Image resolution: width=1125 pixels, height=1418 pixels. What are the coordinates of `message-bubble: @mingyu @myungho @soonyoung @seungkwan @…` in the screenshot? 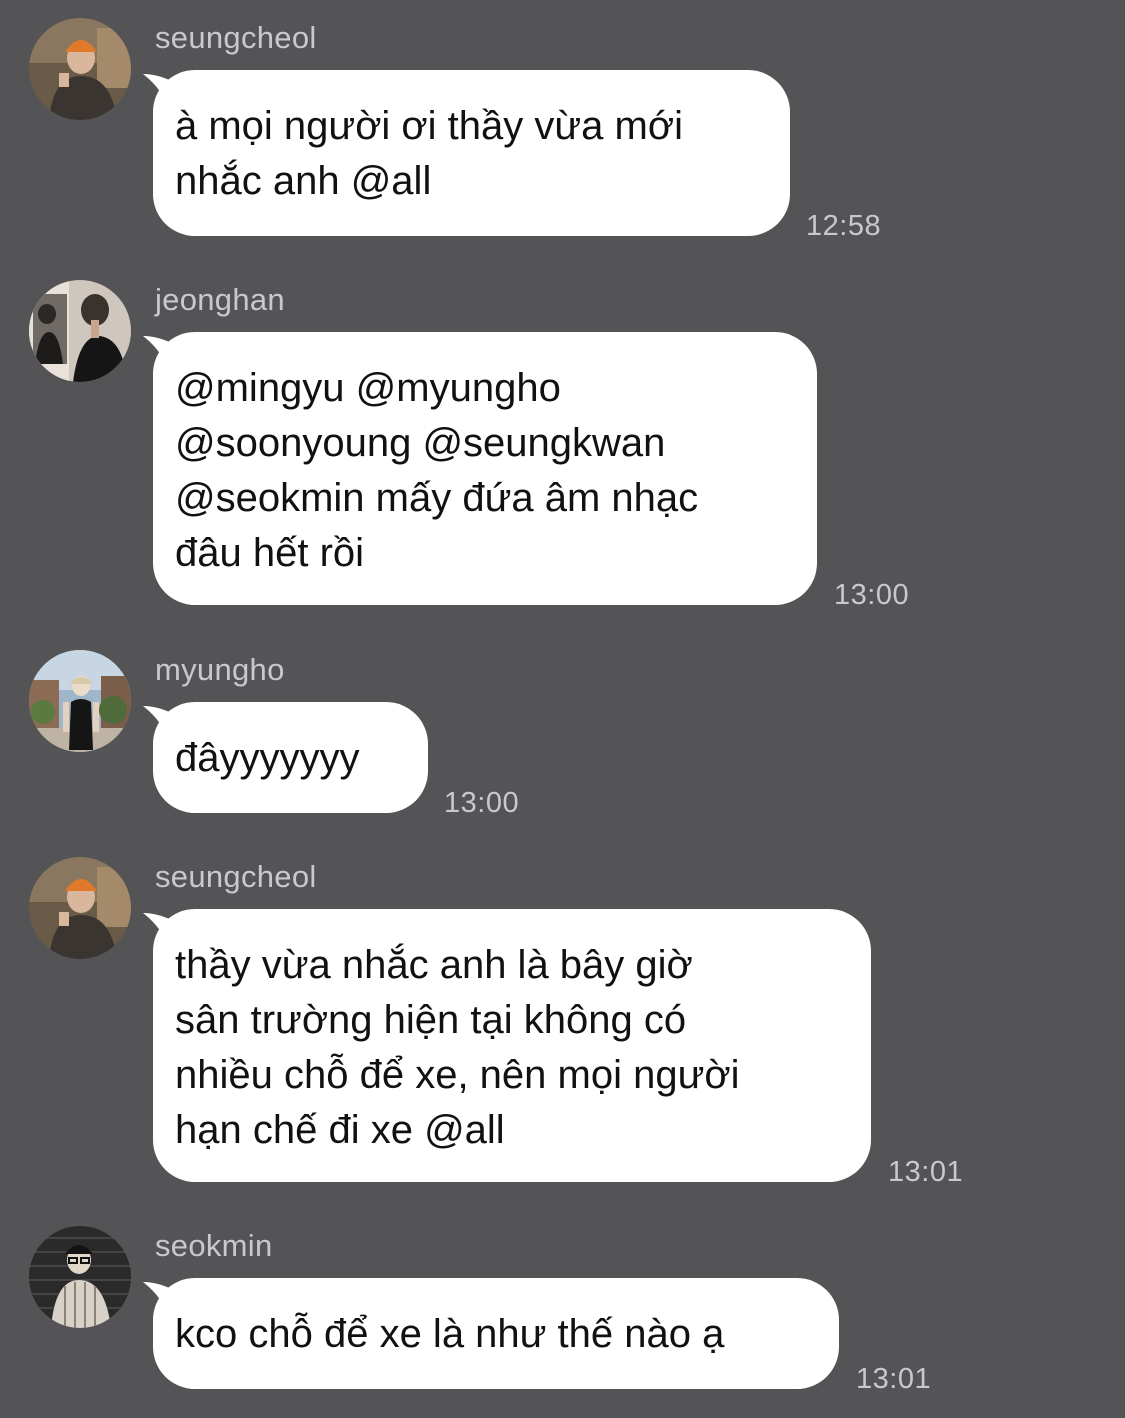 It's located at (485, 468).